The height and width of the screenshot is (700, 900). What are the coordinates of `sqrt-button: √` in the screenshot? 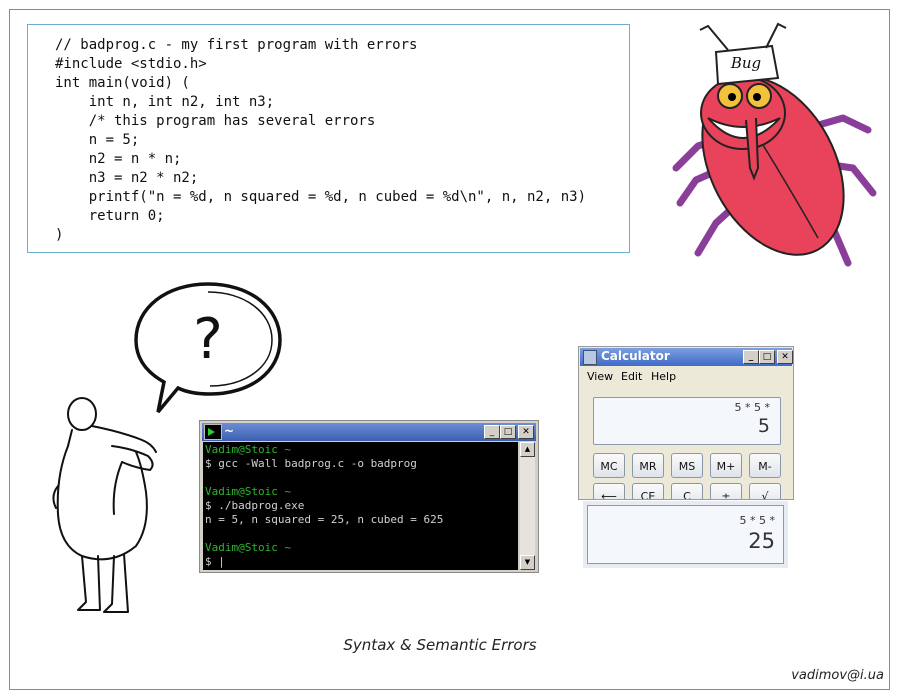 It's located at (765, 491).